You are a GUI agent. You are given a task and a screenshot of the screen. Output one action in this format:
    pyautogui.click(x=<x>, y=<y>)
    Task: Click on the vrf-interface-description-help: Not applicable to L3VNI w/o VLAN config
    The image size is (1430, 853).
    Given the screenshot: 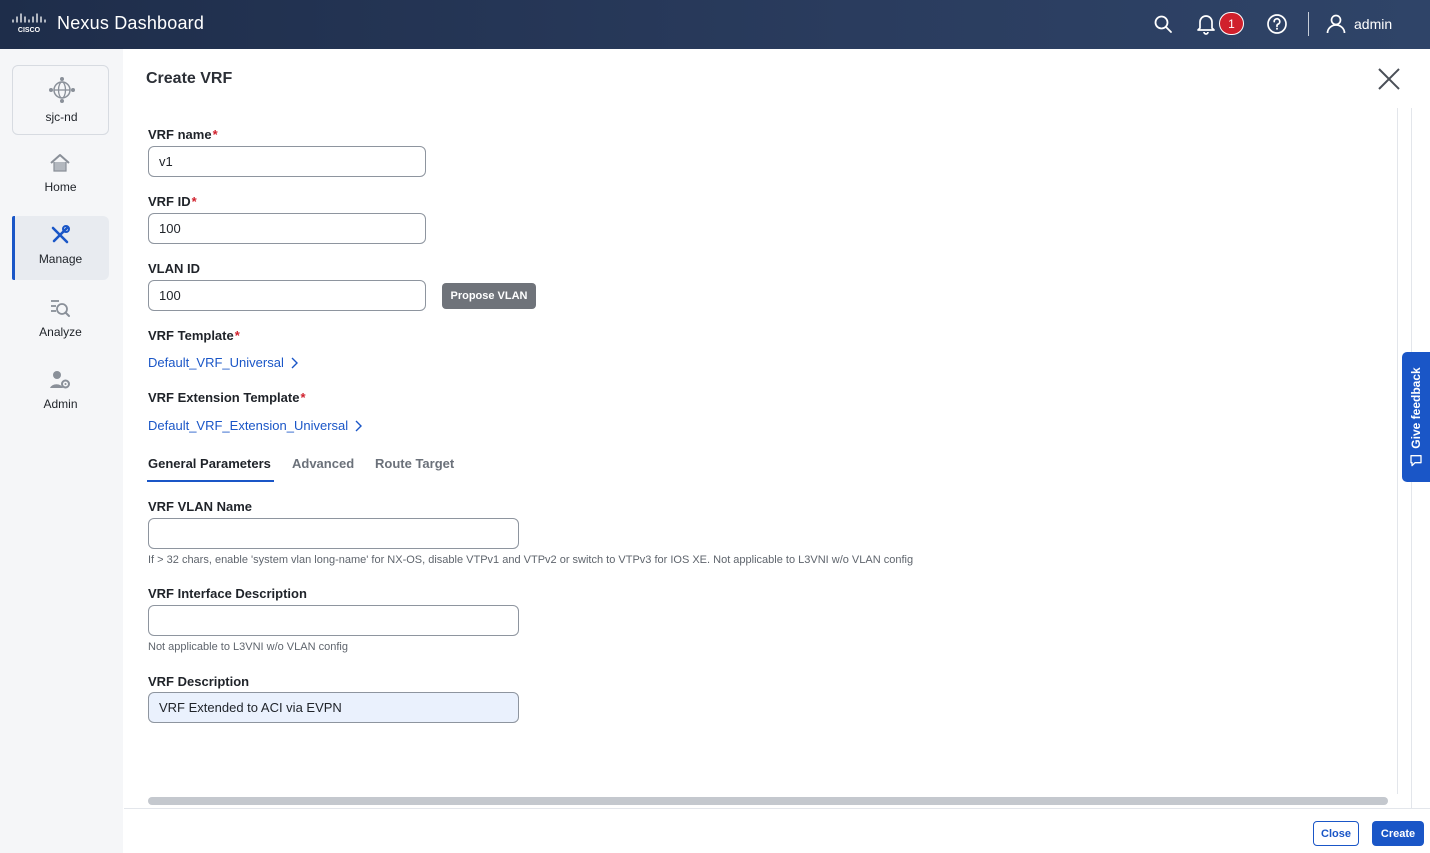 What is the action you would take?
    pyautogui.click(x=248, y=647)
    